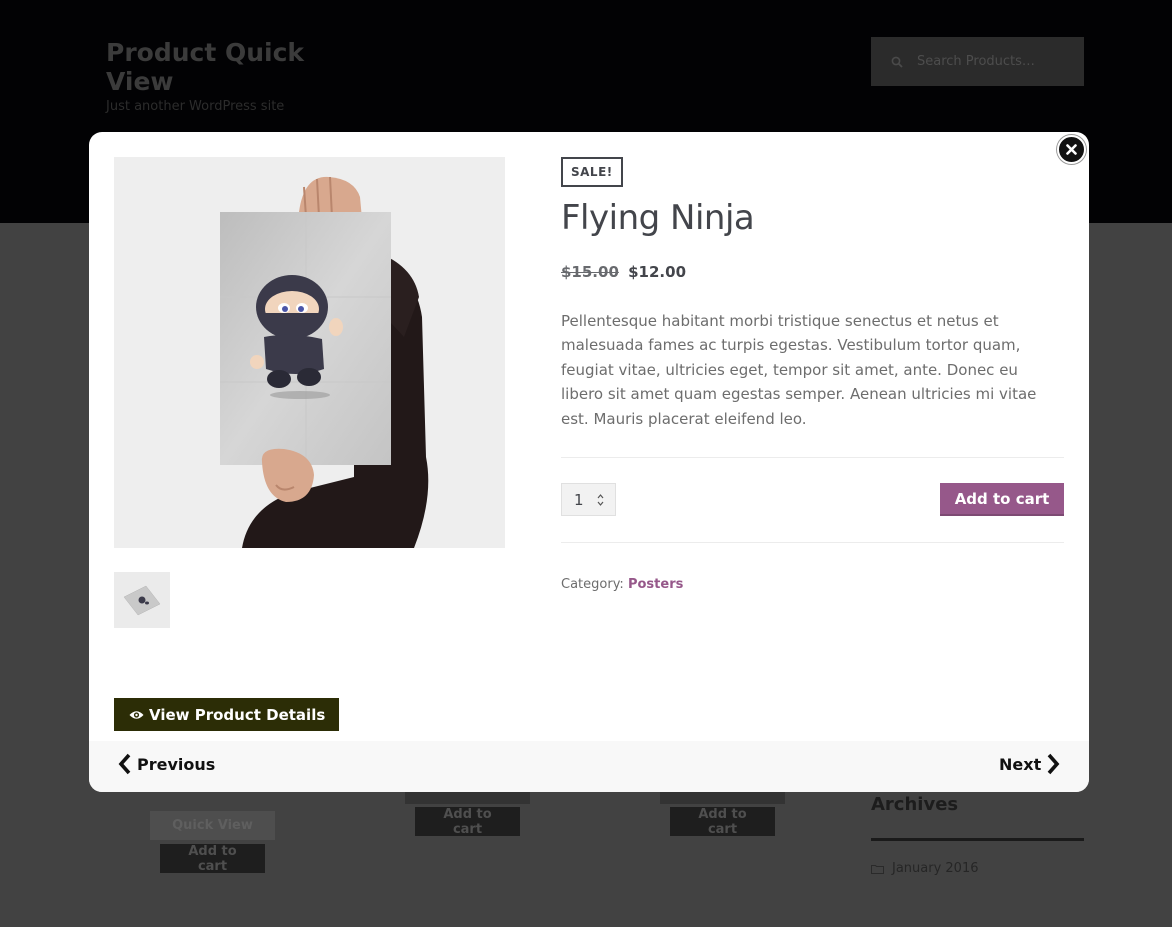 This screenshot has width=1172, height=927. I want to click on quantity-value: 1, so click(579, 499).